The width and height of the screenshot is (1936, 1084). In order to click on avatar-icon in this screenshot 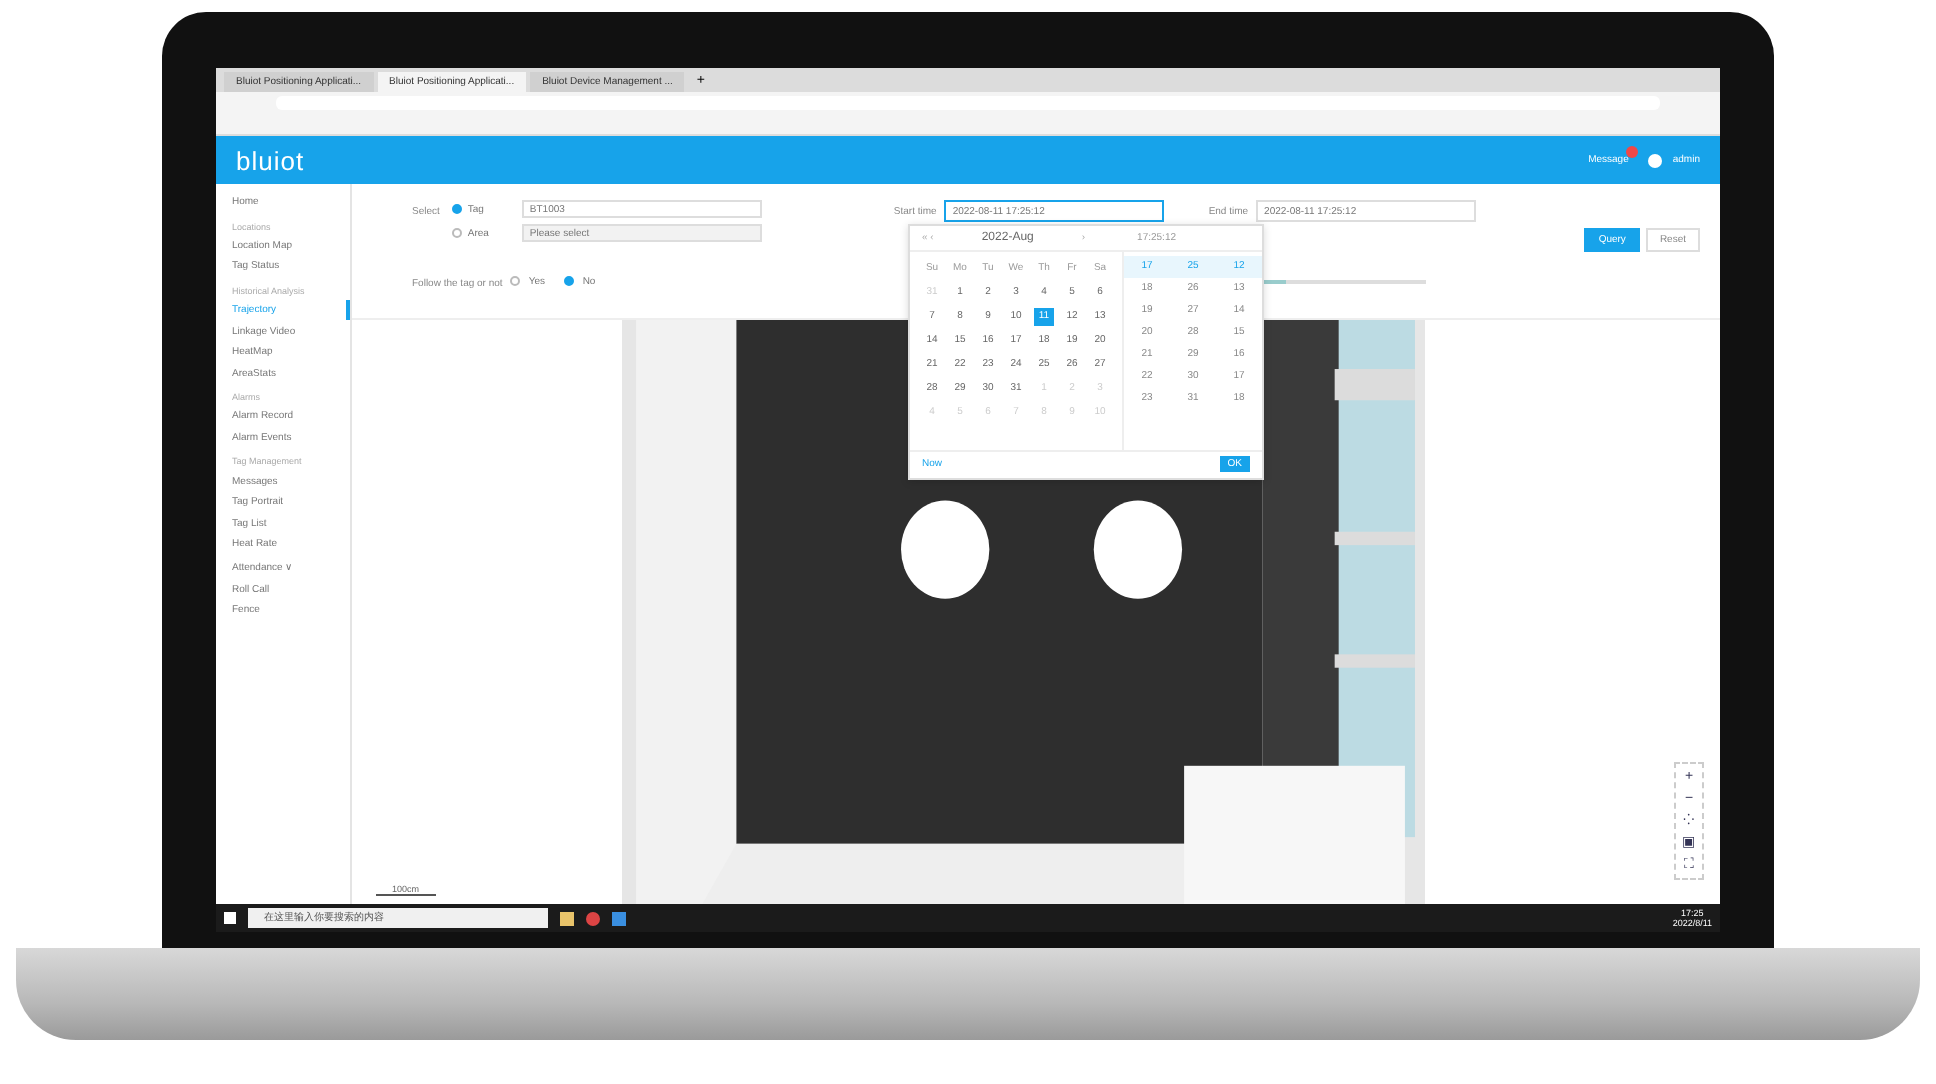, I will do `click(1655, 160)`.